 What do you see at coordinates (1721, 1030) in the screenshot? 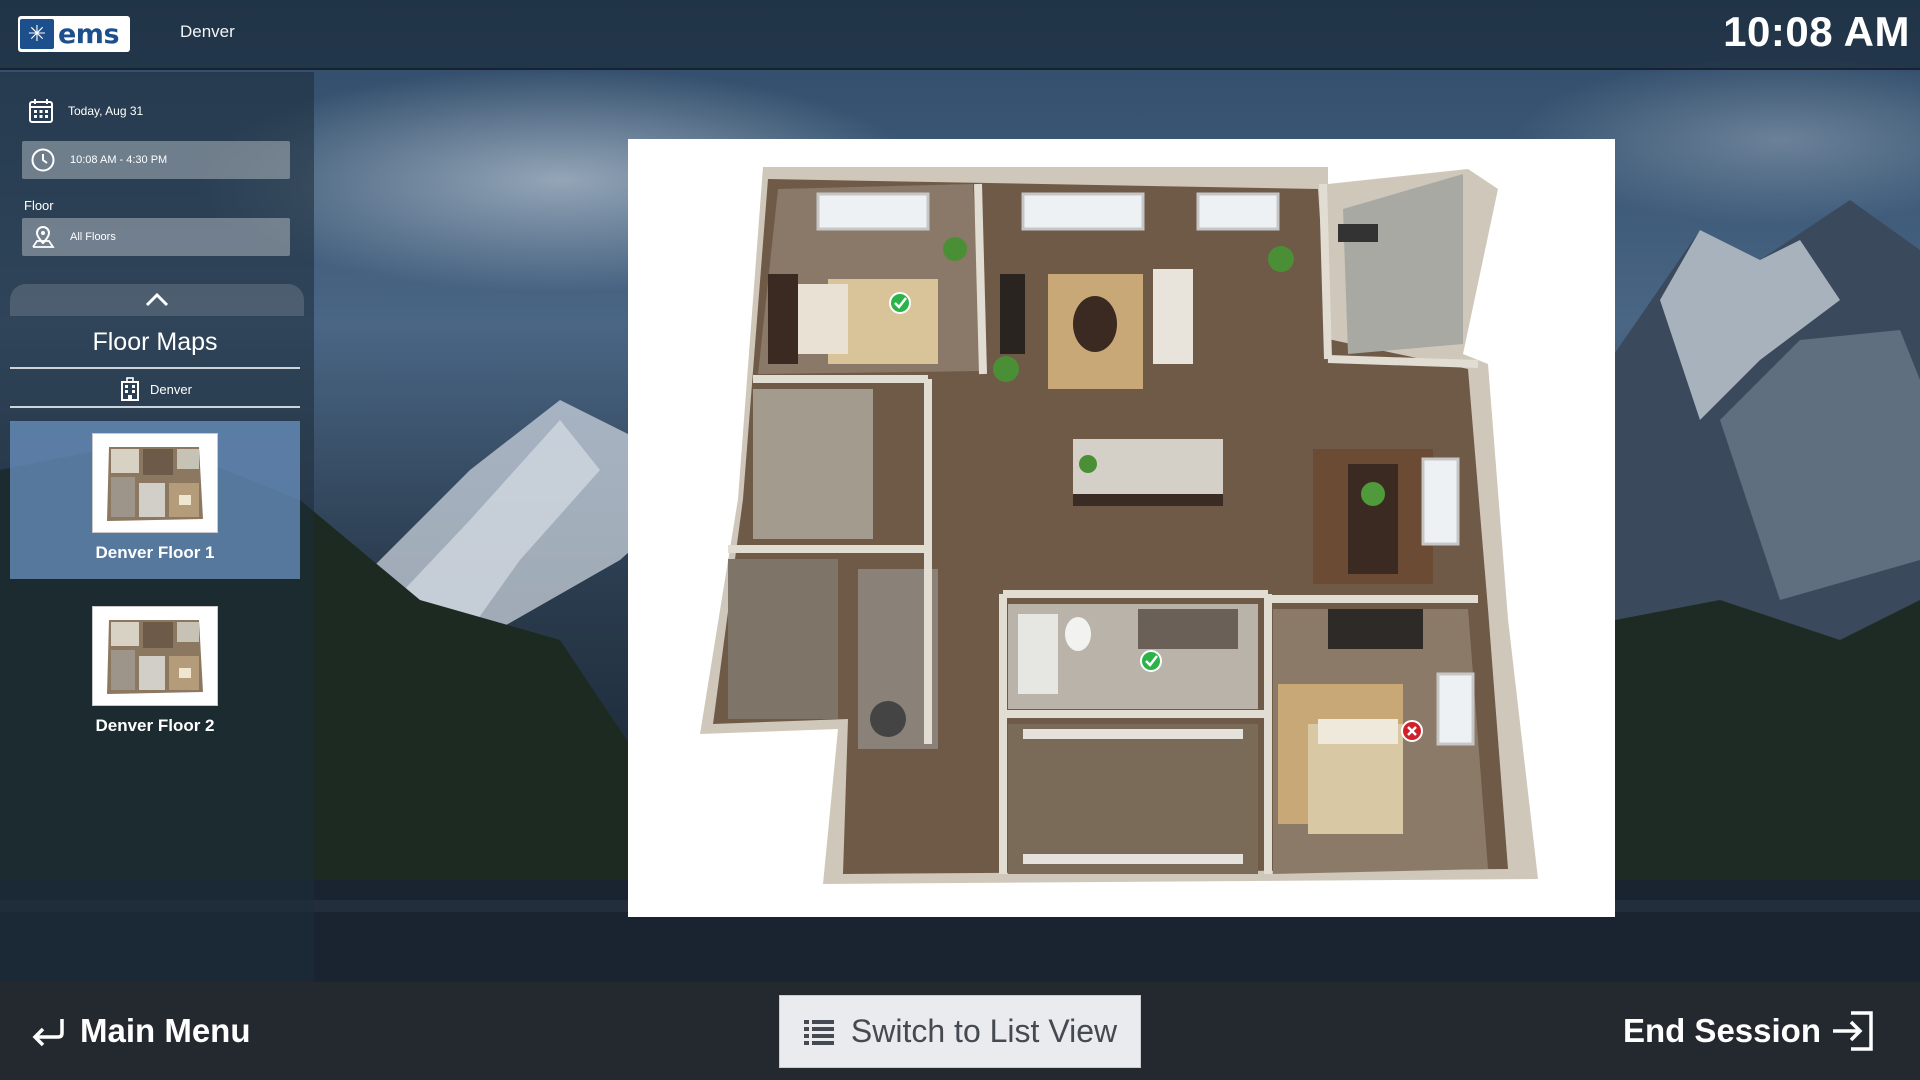
I see `end-session-label: End Session` at bounding box center [1721, 1030].